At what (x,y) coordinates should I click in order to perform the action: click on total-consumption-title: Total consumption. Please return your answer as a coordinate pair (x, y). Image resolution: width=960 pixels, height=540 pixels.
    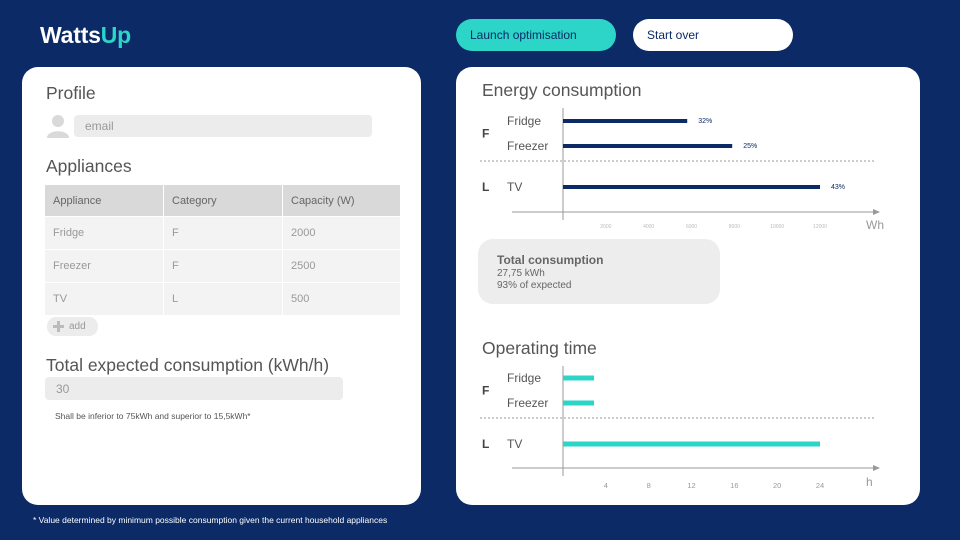
    Looking at the image, I should click on (550, 260).